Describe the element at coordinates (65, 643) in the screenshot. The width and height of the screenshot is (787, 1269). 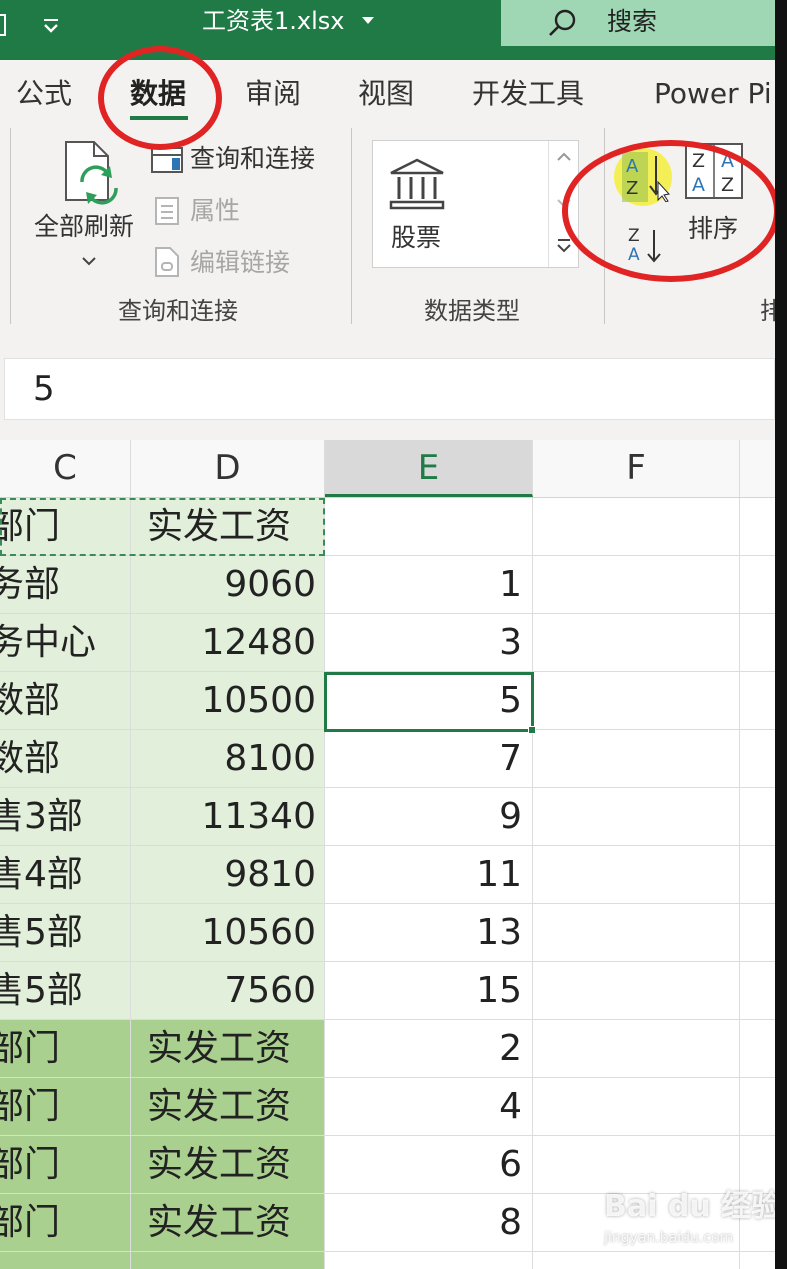
I see `cell-c: 务中心` at that location.